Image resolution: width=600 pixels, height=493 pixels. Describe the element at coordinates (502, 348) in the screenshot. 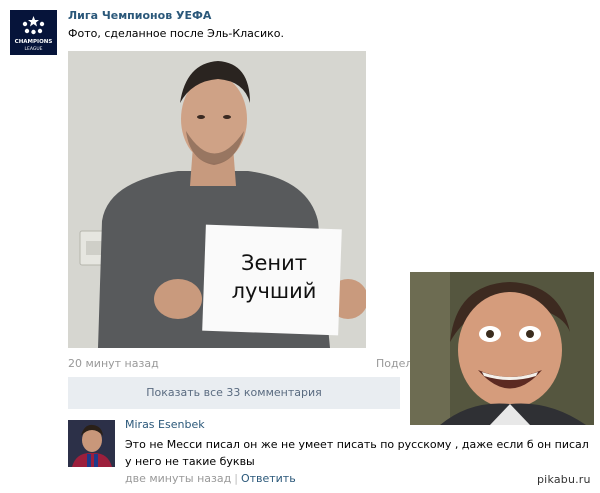

I see `reaction-image` at that location.